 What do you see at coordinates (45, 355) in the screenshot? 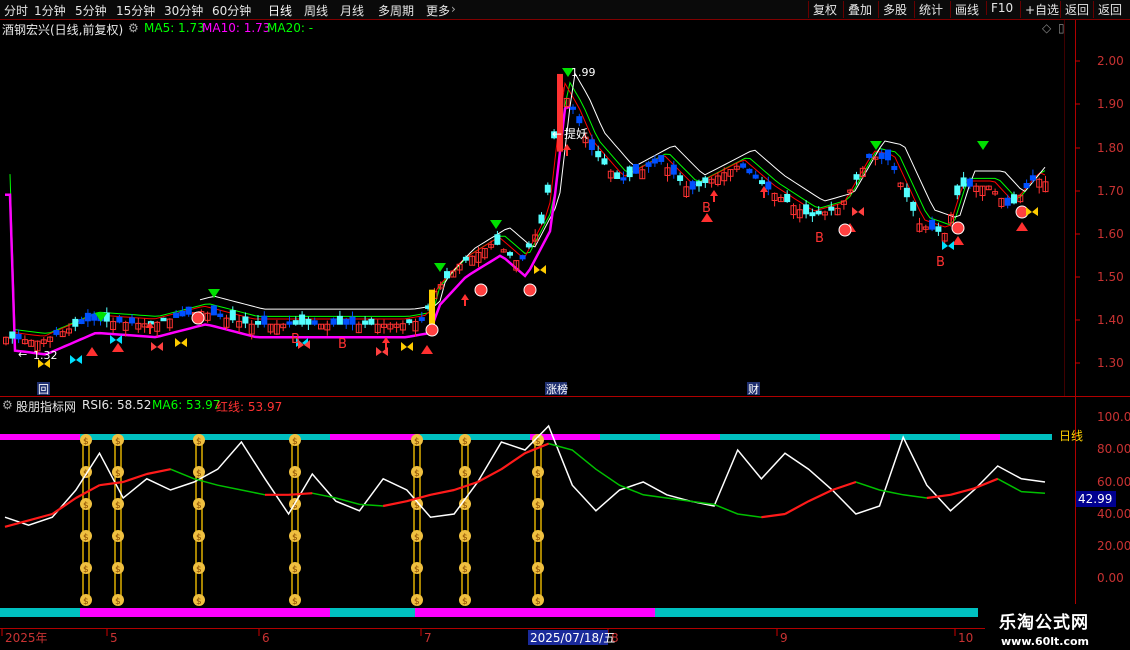
I see `low-annotation: 1.32` at bounding box center [45, 355].